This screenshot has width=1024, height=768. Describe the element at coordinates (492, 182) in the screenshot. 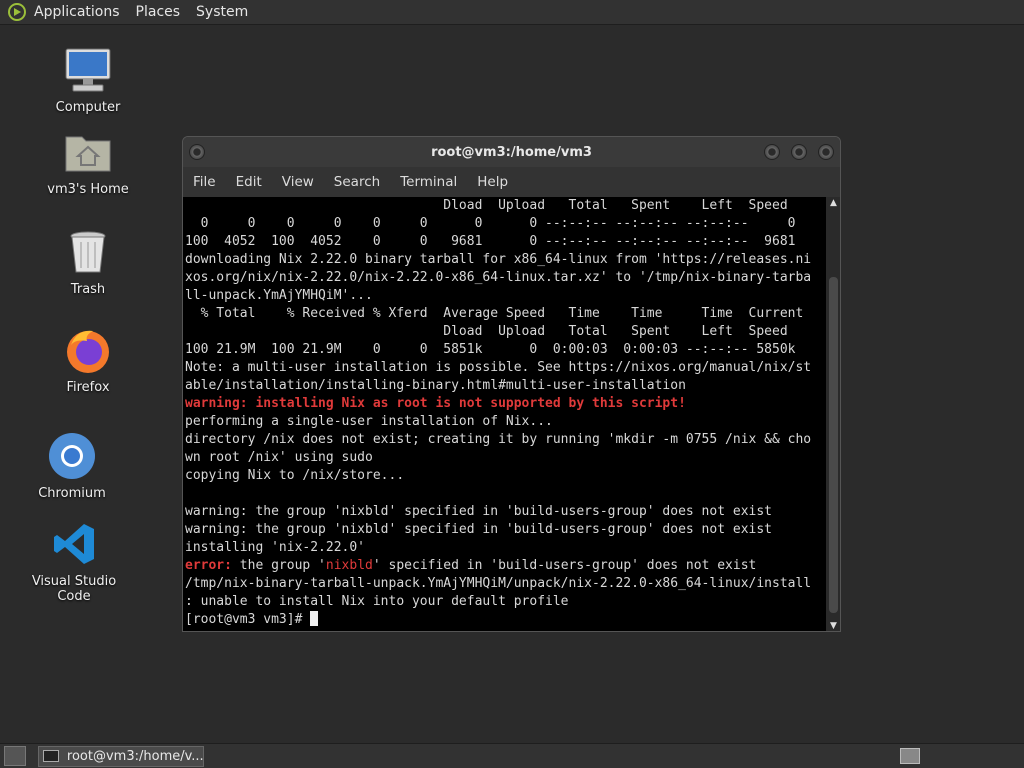

I see `menu-help: Help` at that location.